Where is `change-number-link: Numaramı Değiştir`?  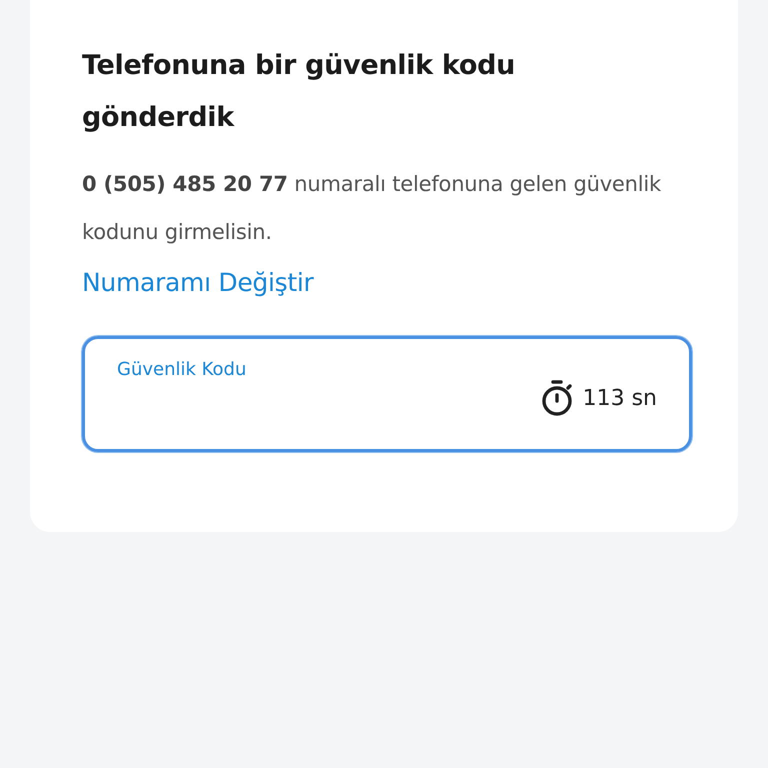
change-number-link: Numaramı Değiştir is located at coordinates (198, 283).